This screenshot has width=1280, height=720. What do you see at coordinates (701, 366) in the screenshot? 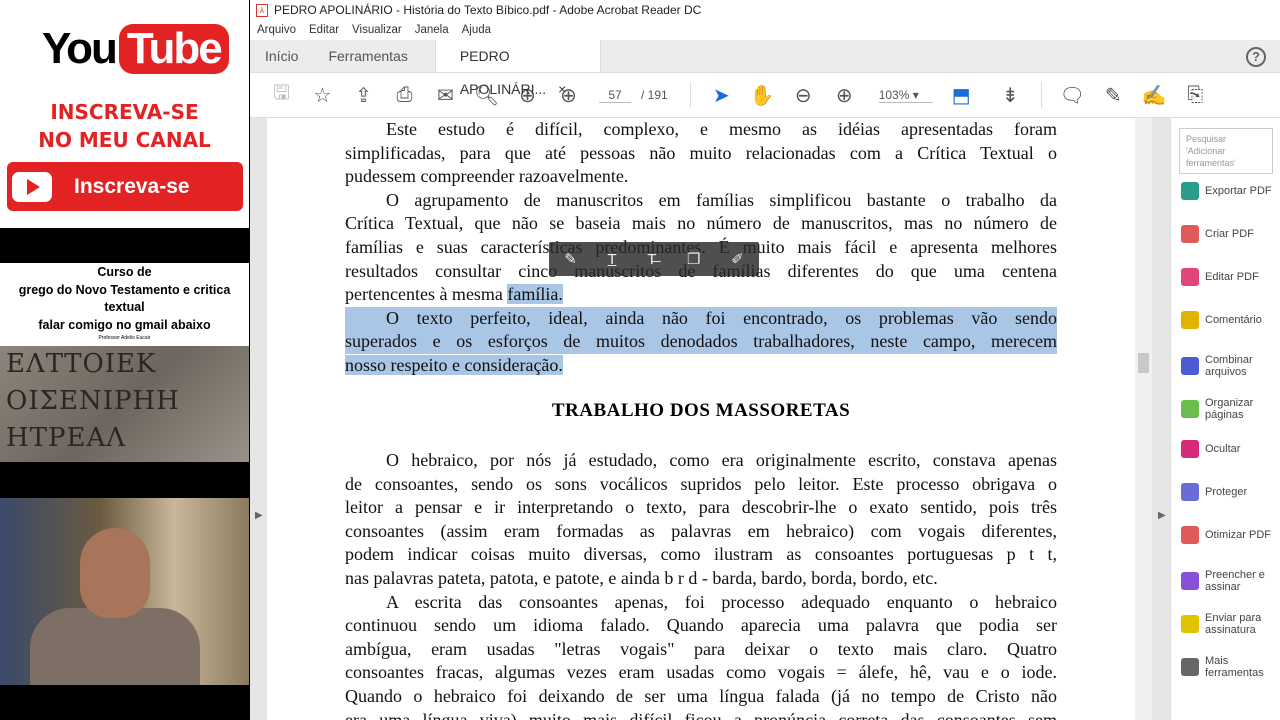
I see `selected-text-line: nosso respeito e consideração.` at bounding box center [701, 366].